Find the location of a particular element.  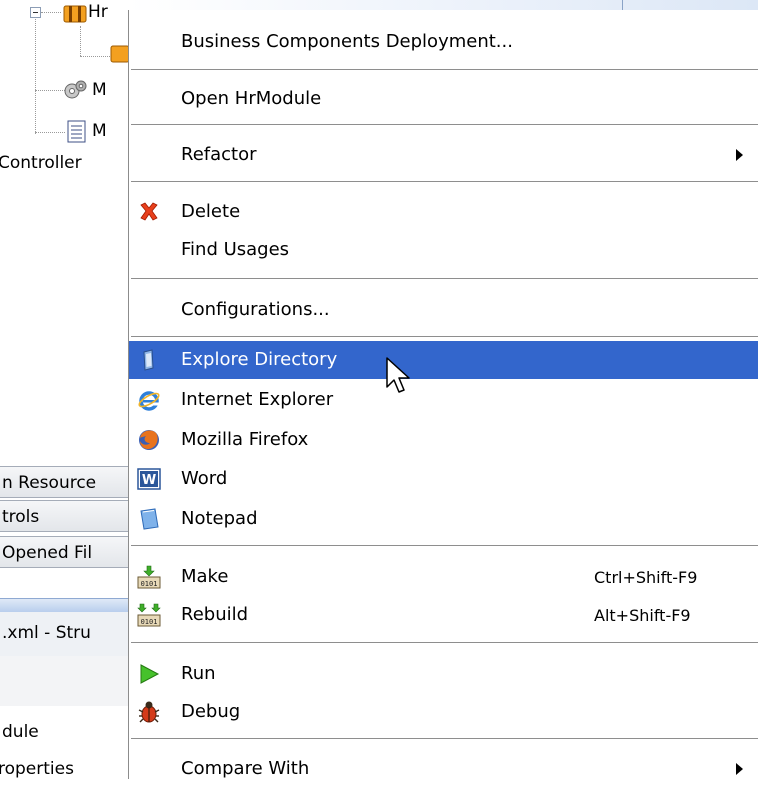

controller-label: Controller is located at coordinates (41, 163).